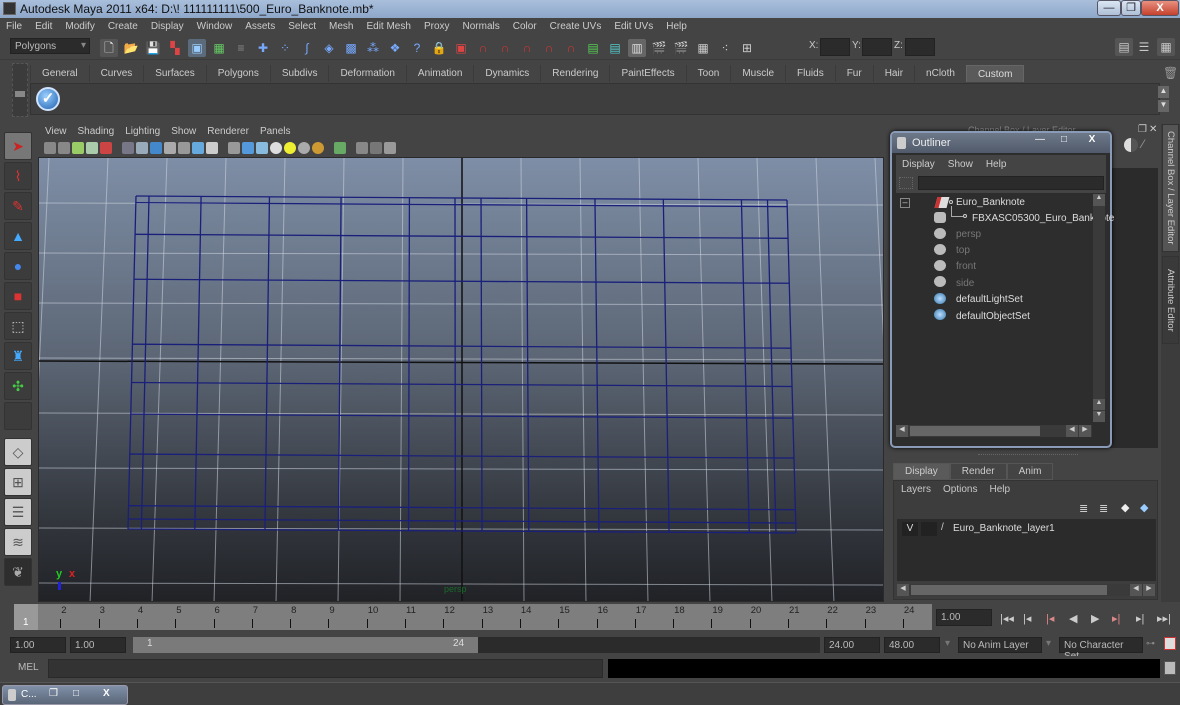 This screenshot has height=705, width=1180. What do you see at coordinates (64, 148) in the screenshot?
I see `camera-attributes-icon` at bounding box center [64, 148].